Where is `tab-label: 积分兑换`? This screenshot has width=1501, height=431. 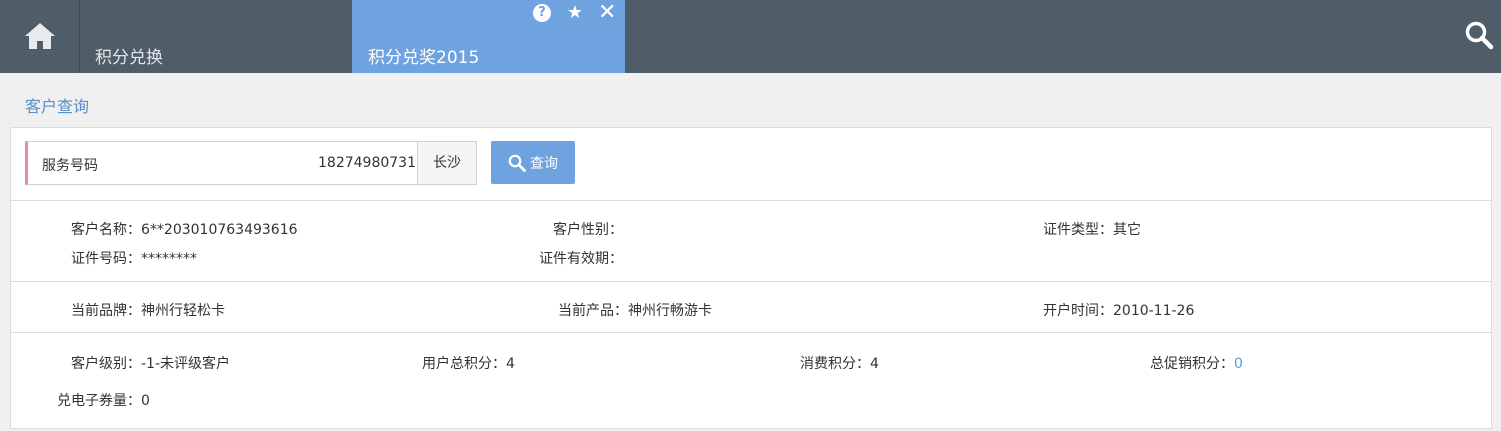
tab-label: 积分兑换 is located at coordinates (129, 58).